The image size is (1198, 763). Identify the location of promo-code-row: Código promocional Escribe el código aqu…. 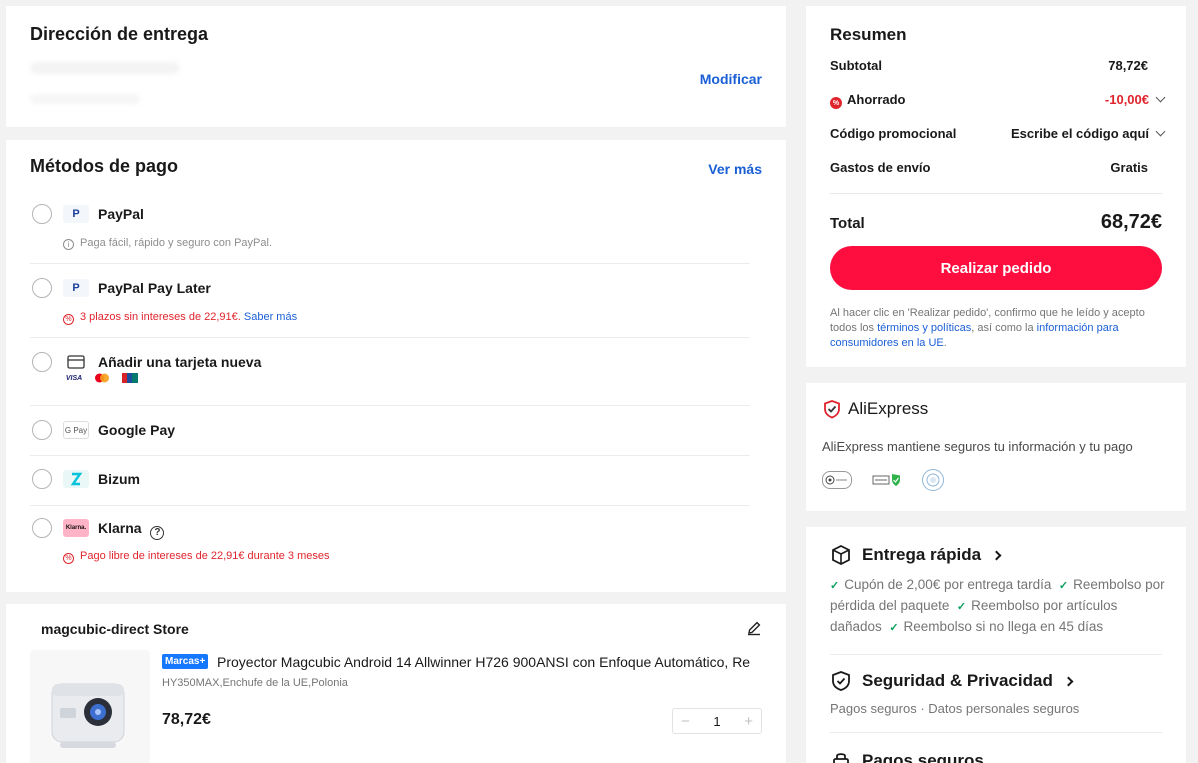
(998, 133).